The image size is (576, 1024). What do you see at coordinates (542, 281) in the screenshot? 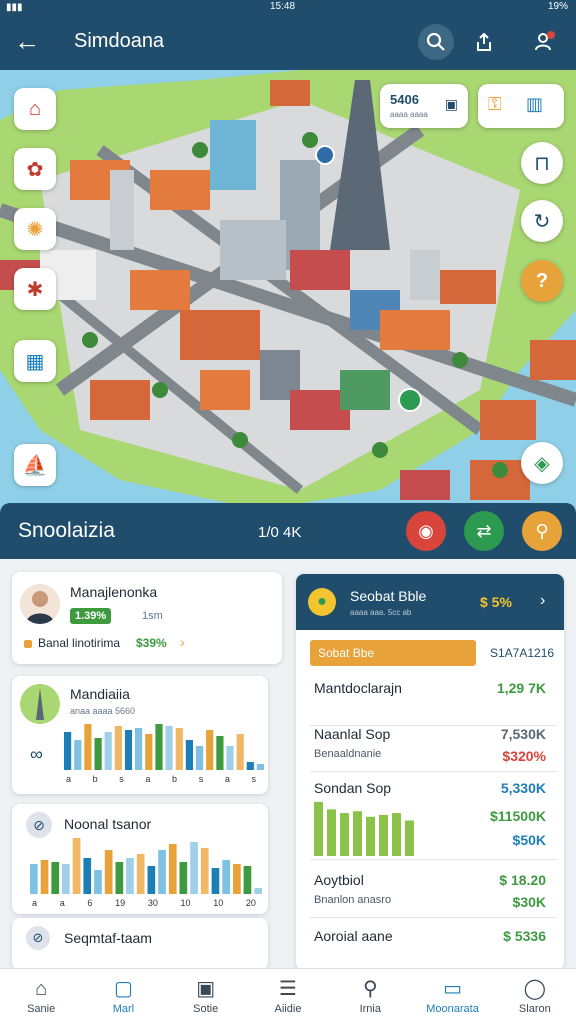
I see `map-help-button: ?` at bounding box center [542, 281].